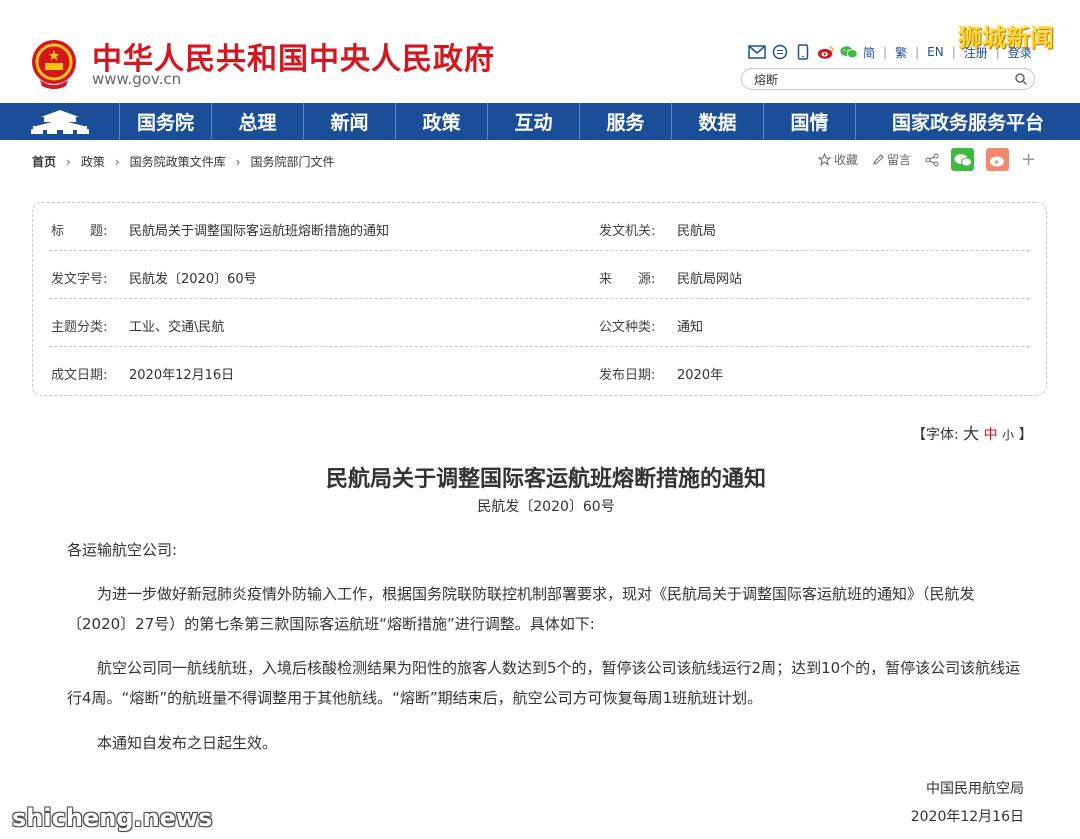 The height and width of the screenshot is (839, 1080). What do you see at coordinates (899, 160) in the screenshot?
I see `comment-label: 留言` at bounding box center [899, 160].